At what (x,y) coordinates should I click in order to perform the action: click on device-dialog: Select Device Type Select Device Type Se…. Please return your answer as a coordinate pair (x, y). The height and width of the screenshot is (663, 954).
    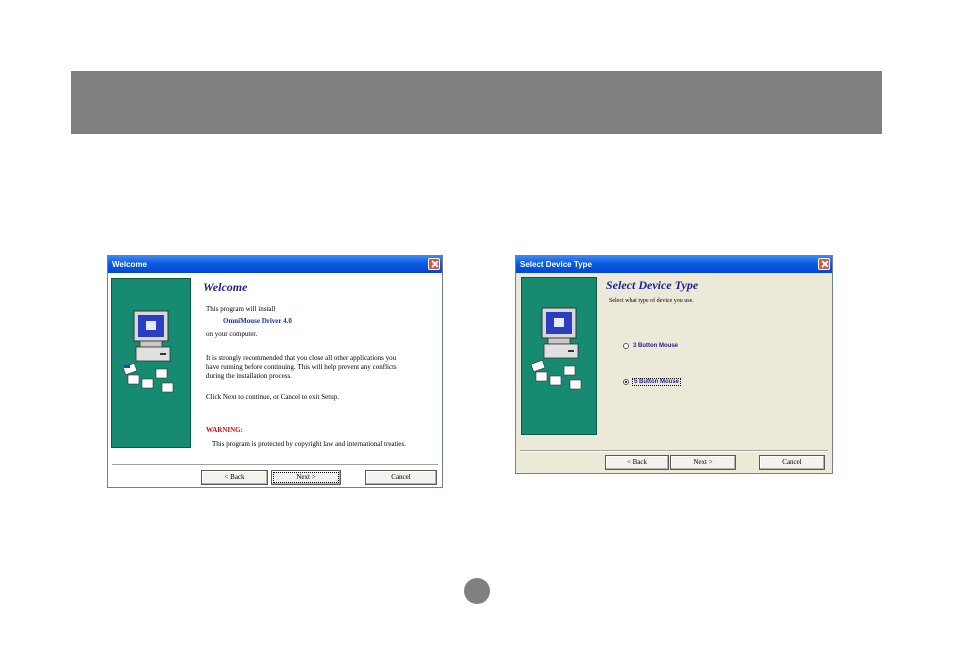
    Looking at the image, I should click on (674, 364).